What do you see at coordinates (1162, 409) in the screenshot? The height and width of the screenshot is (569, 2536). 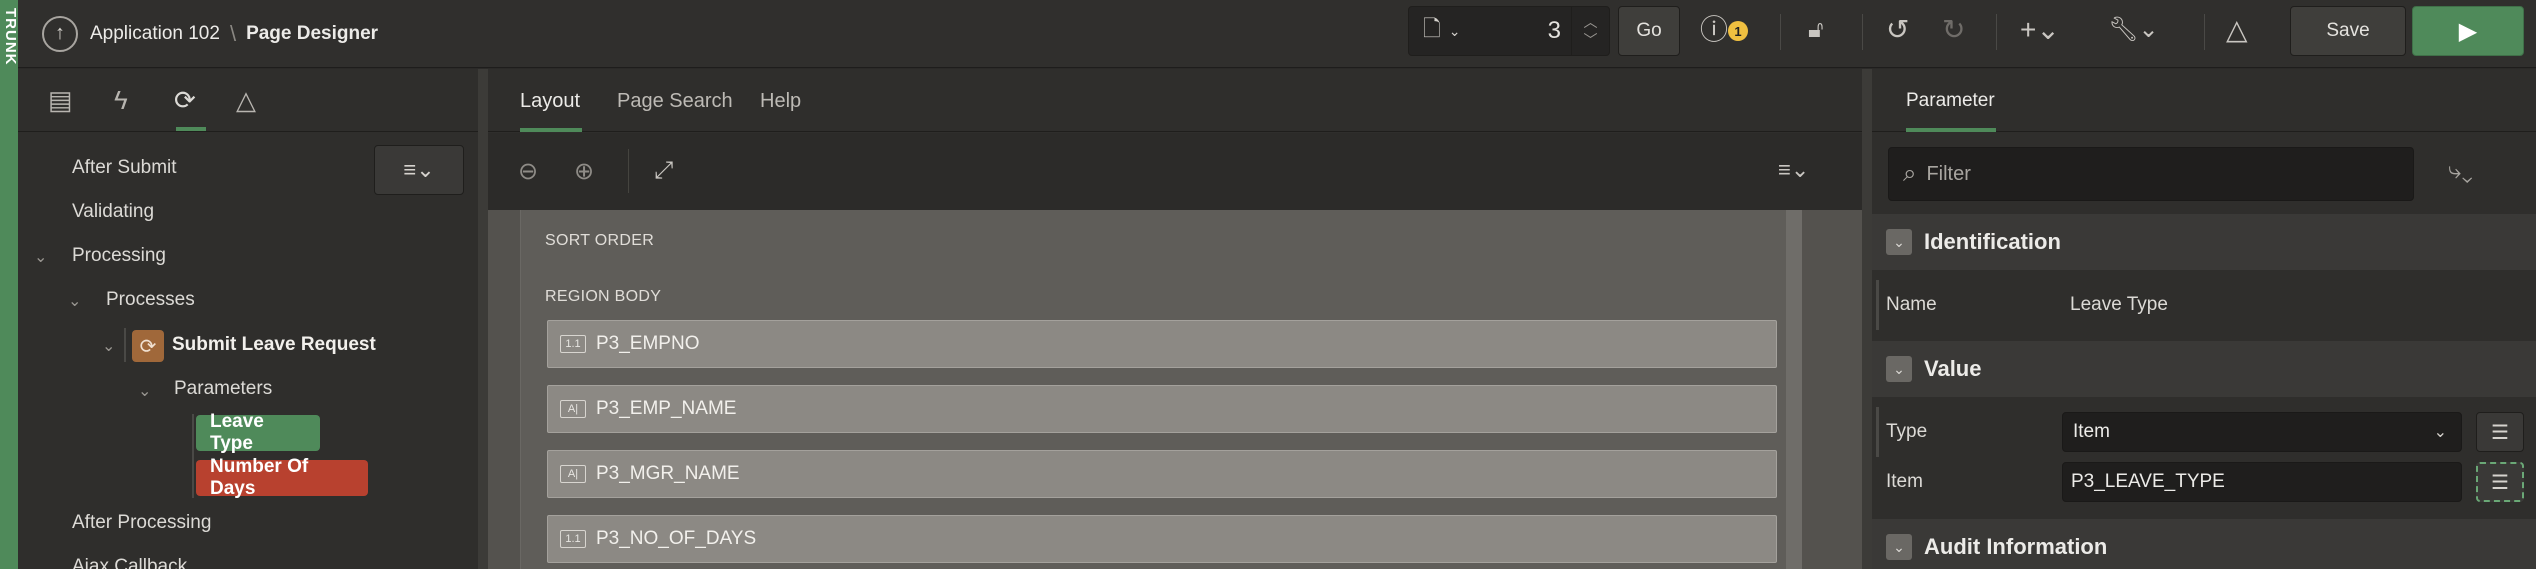 I see `page-item: A| P3_EMP_NAME` at bounding box center [1162, 409].